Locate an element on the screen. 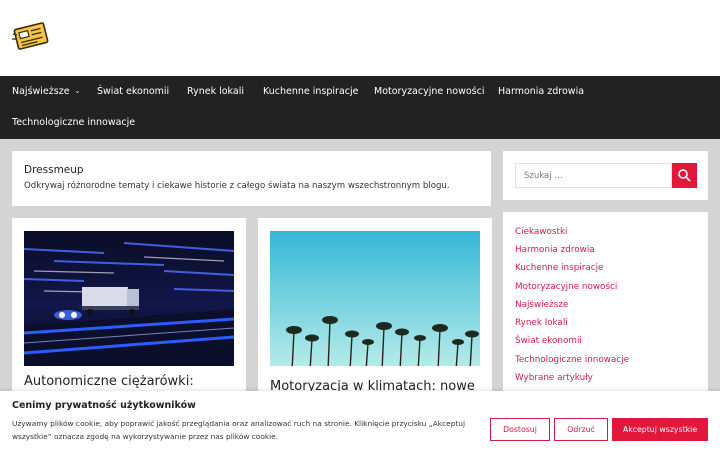 Image resolution: width=720 pixels, height=450 pixels. category-link-kuchenne-inspiracje: Kuchenne inspiracje is located at coordinates (559, 268).